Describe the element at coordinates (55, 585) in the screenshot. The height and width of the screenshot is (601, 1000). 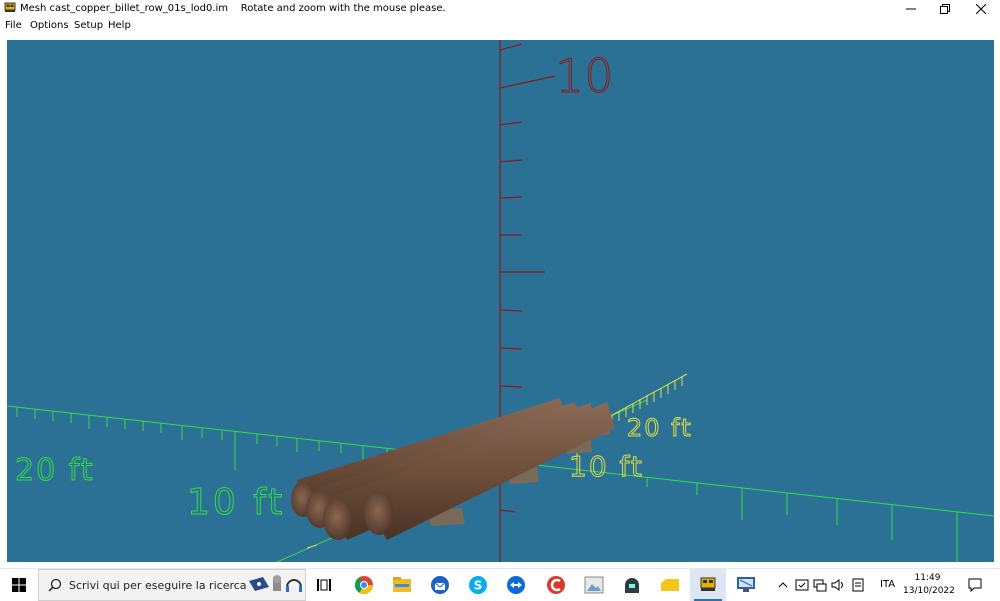
I see `search-icon` at that location.